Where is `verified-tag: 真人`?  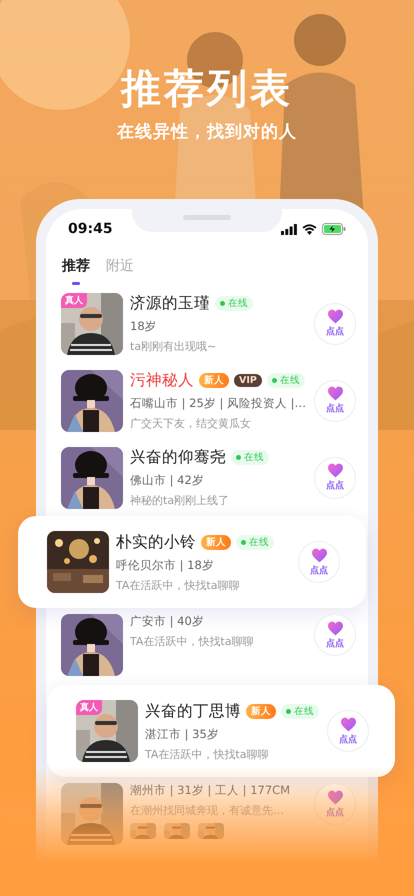 verified-tag: 真人 is located at coordinates (89, 707).